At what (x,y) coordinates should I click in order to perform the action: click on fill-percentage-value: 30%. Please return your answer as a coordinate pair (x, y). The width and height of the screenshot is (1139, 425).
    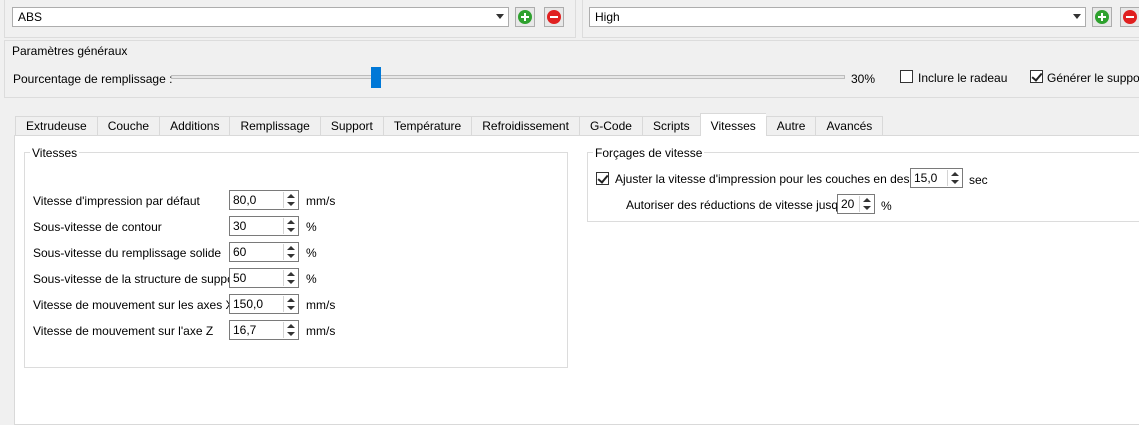
    Looking at the image, I should click on (863, 79).